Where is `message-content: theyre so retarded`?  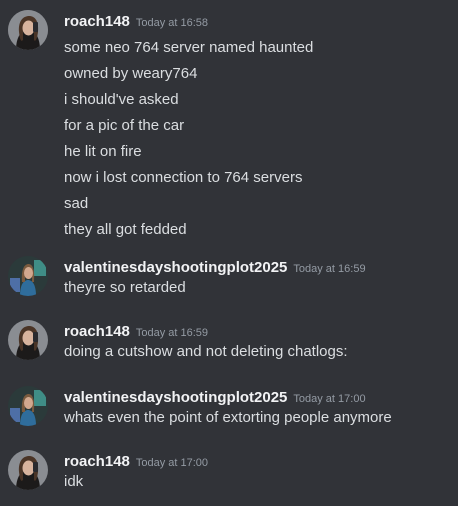
message-content: theyre so retarded is located at coordinates (257, 291).